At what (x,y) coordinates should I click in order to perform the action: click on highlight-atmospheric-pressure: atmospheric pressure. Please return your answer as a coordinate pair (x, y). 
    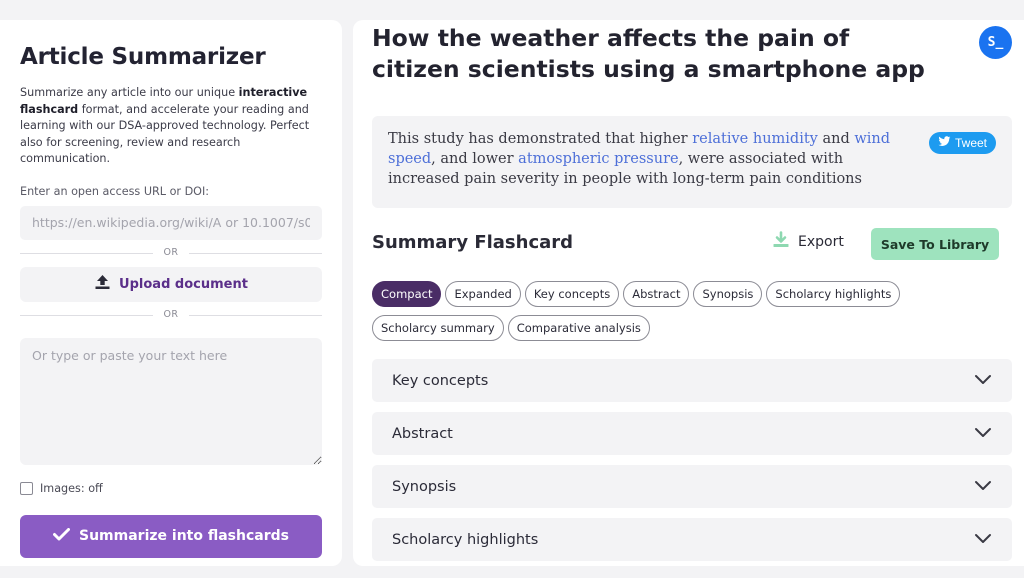
    Looking at the image, I should click on (598, 159).